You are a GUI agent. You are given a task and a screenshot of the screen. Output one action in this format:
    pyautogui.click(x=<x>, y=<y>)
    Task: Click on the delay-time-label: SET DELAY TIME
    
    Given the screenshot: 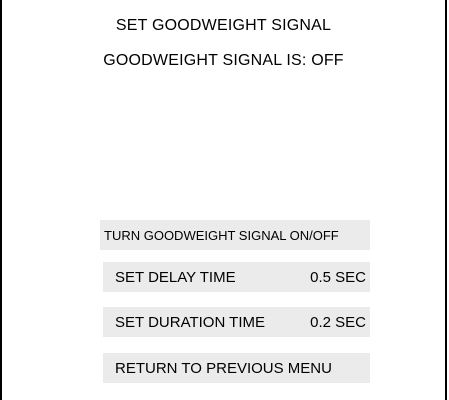 What is the action you would take?
    pyautogui.click(x=175, y=277)
    